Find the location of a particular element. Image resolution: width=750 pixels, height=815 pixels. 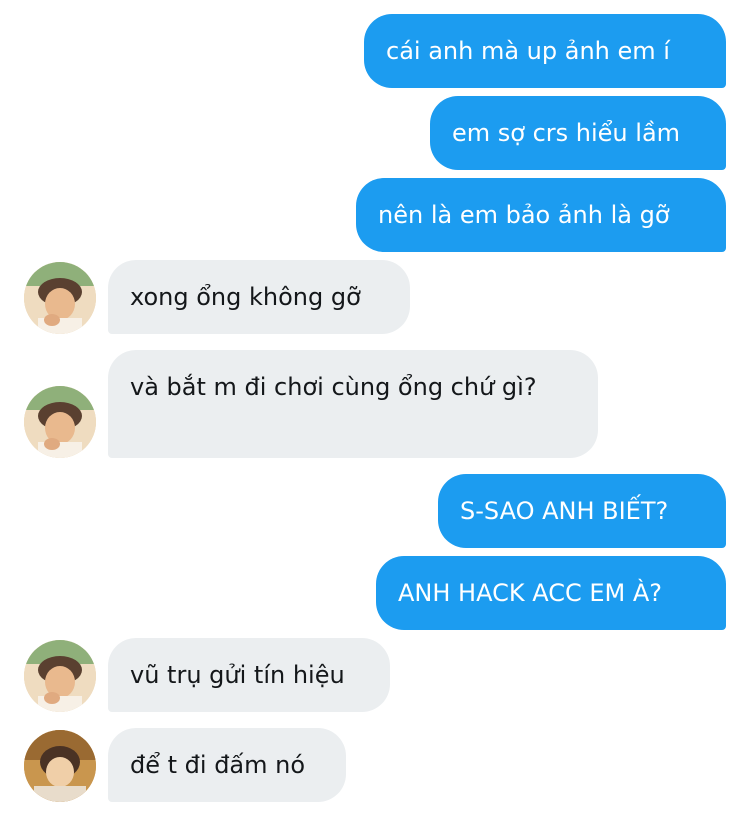

message-text: S-SAO ANH BIẾT? is located at coordinates (564, 511).